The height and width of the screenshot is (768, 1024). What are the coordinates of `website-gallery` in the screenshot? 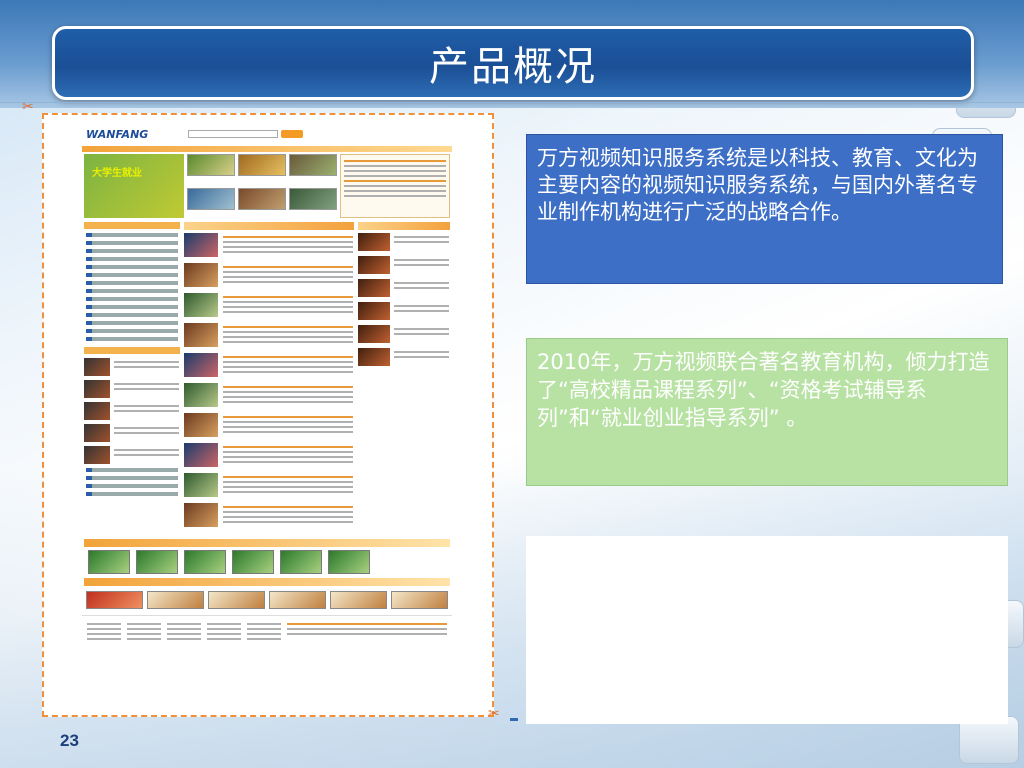 It's located at (267, 562).